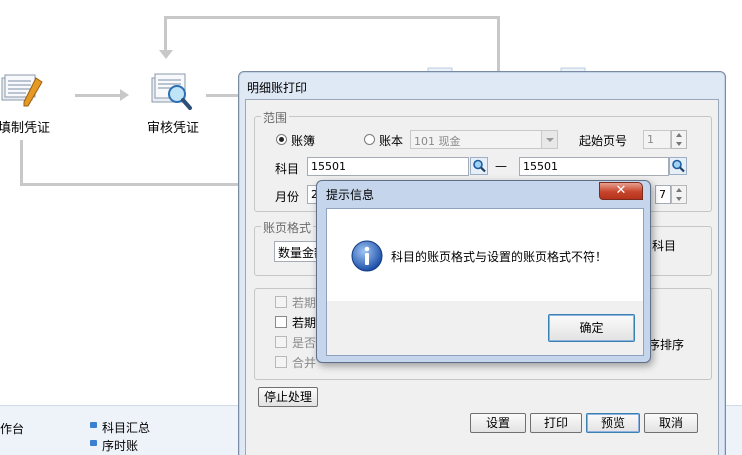  What do you see at coordinates (173, 126) in the screenshot?
I see `audit-voucher-label: 审核凭证` at bounding box center [173, 126].